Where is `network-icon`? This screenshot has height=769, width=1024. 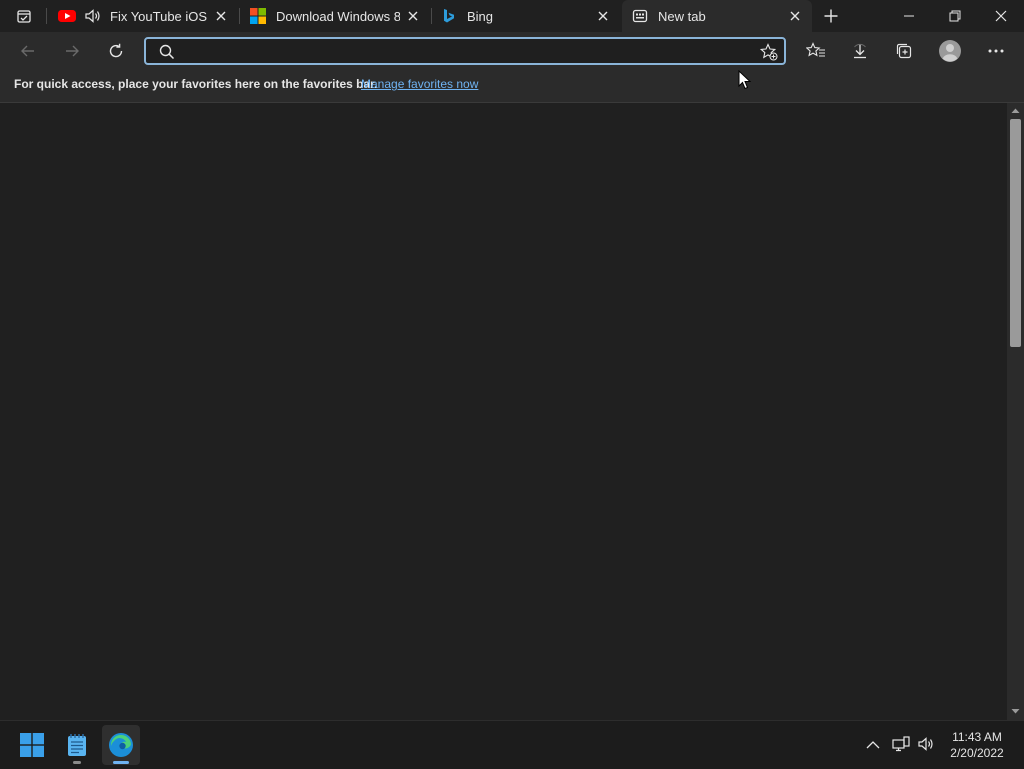 network-icon is located at coordinates (901, 744).